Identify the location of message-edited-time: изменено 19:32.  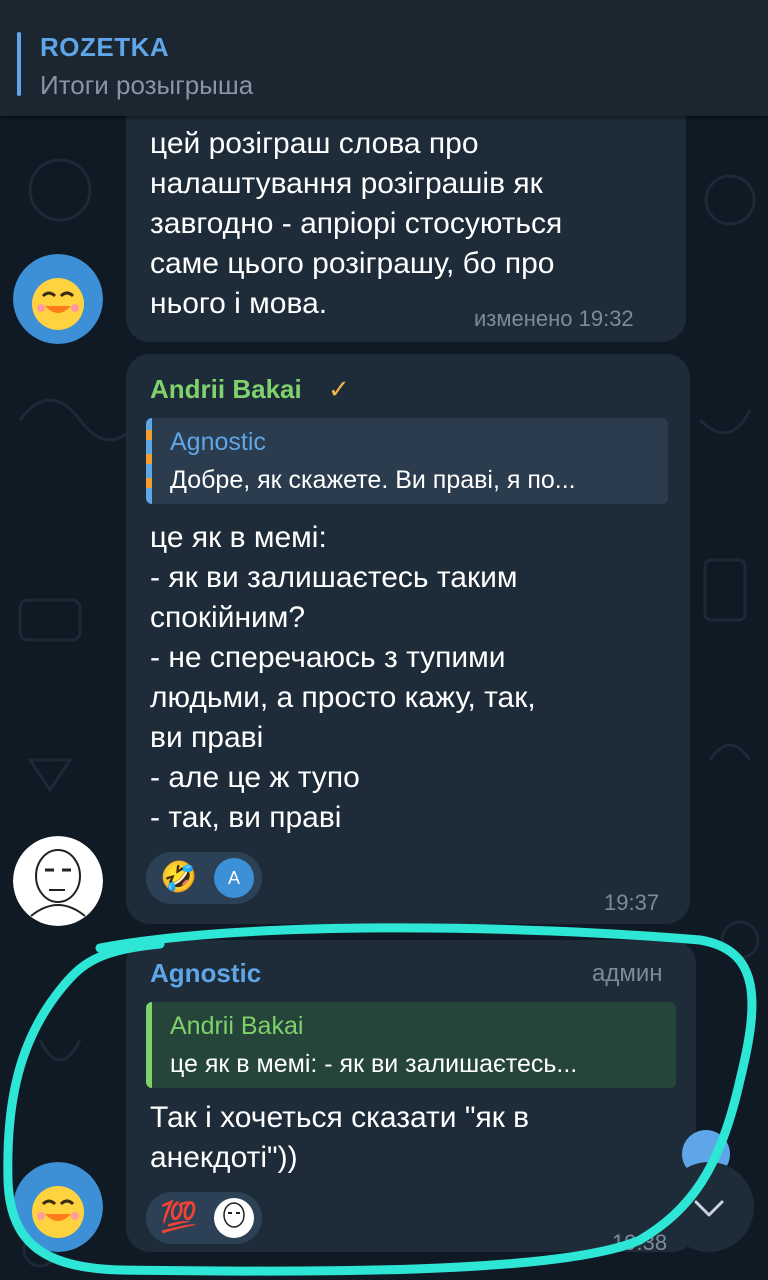
(554, 318).